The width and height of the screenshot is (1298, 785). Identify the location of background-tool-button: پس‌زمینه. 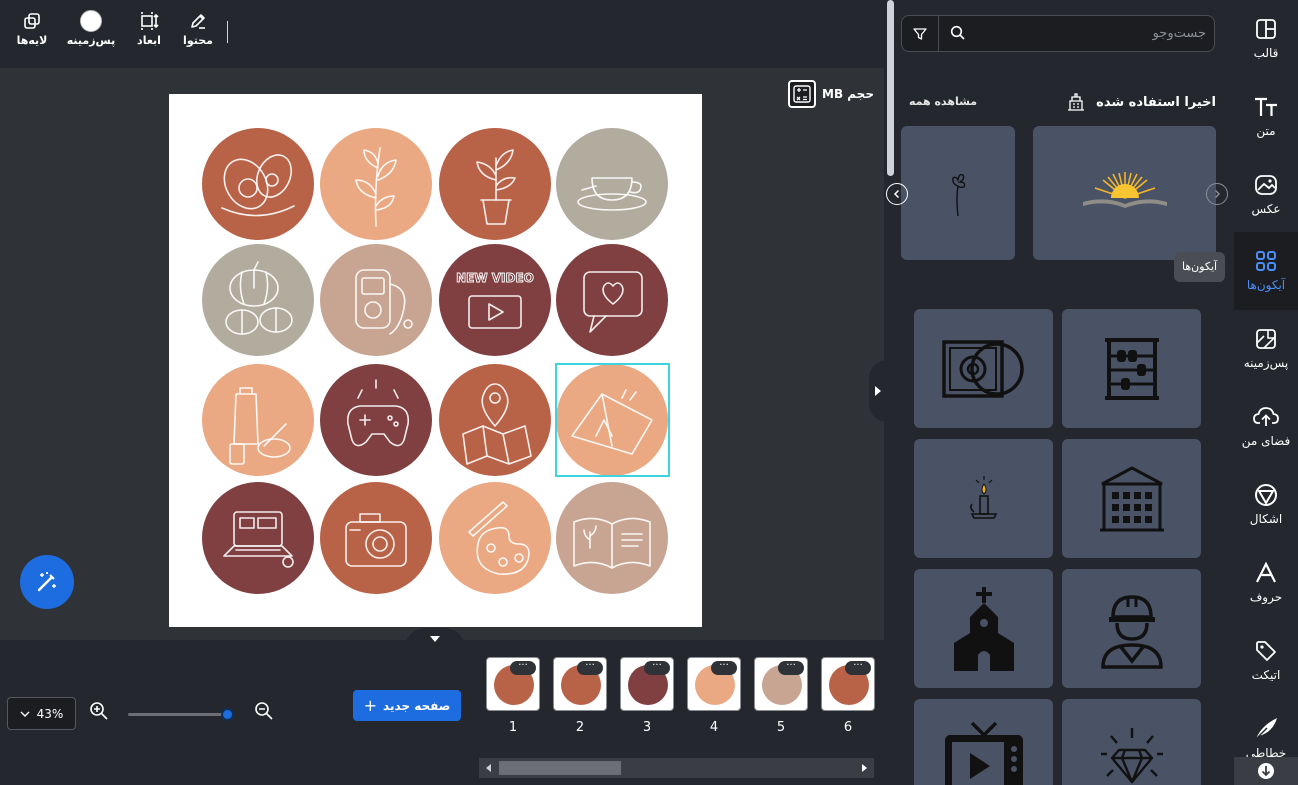
(91, 27).